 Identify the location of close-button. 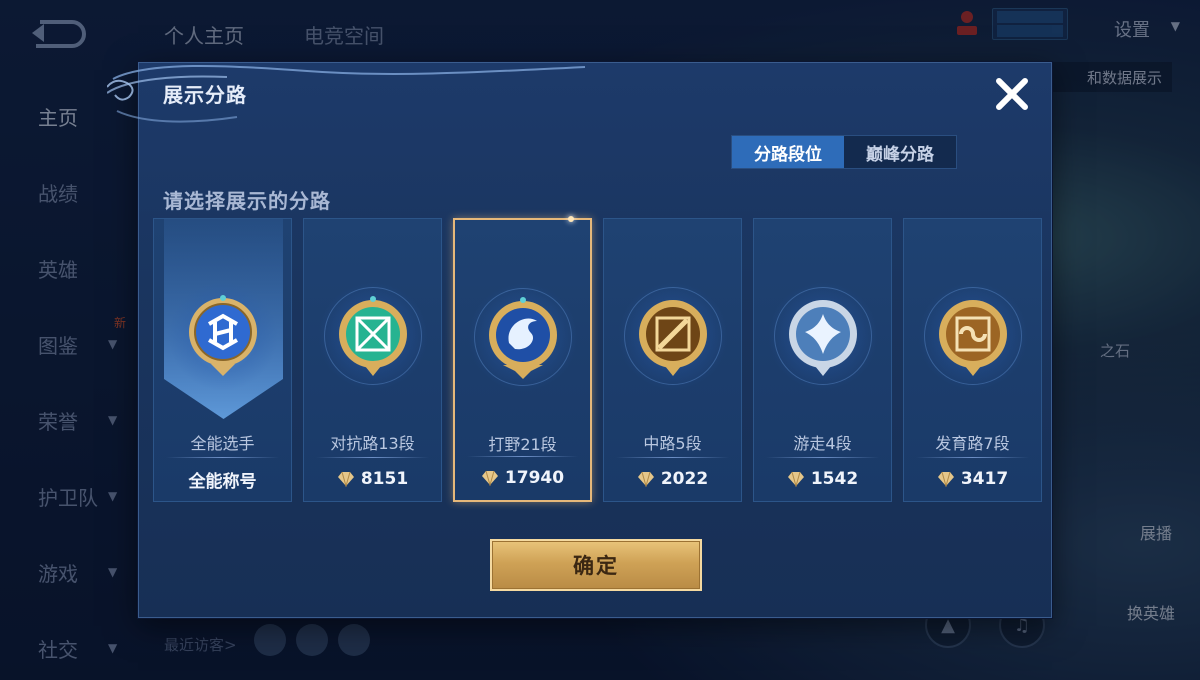
(1012, 94).